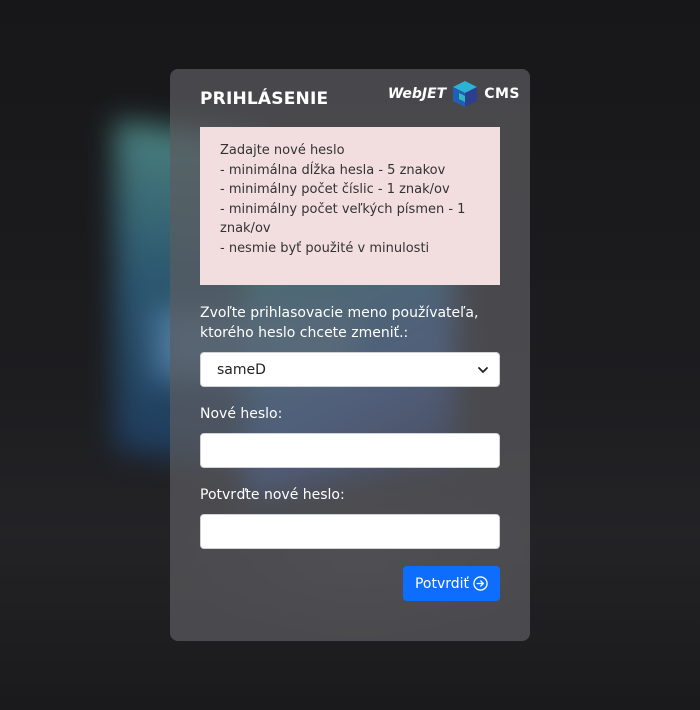 The height and width of the screenshot is (710, 700). Describe the element at coordinates (325, 248) in the screenshot. I see `info-line: - nesmie byť použité v minulosti` at that location.